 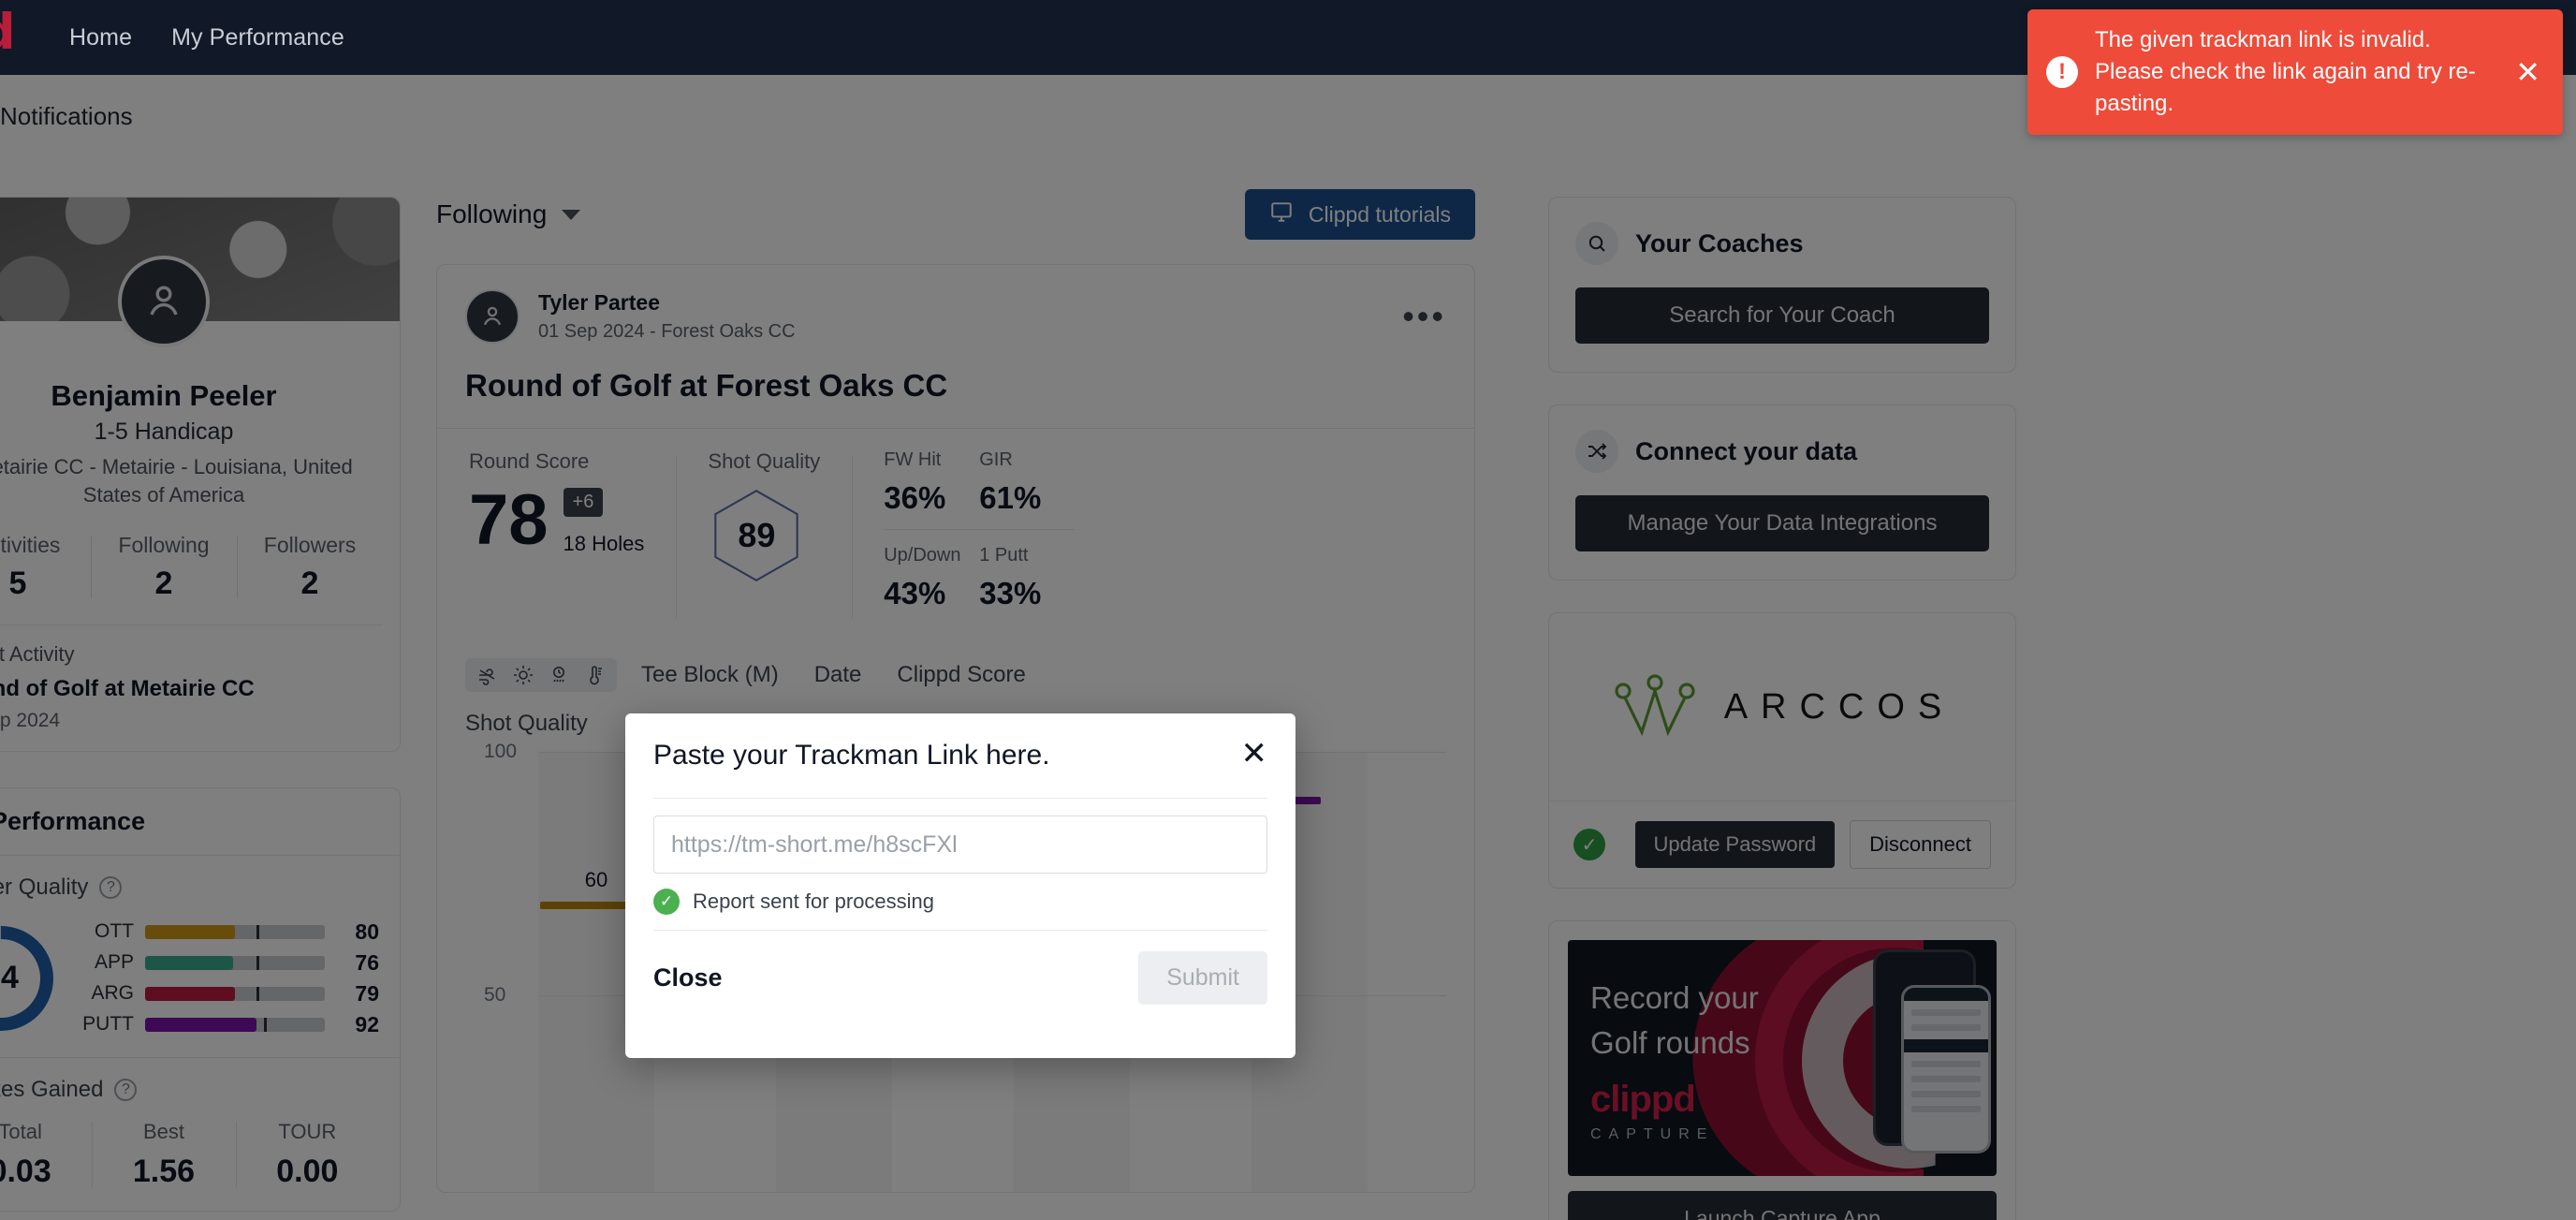 I want to click on submit-button: Submit, so click(x=1202, y=978).